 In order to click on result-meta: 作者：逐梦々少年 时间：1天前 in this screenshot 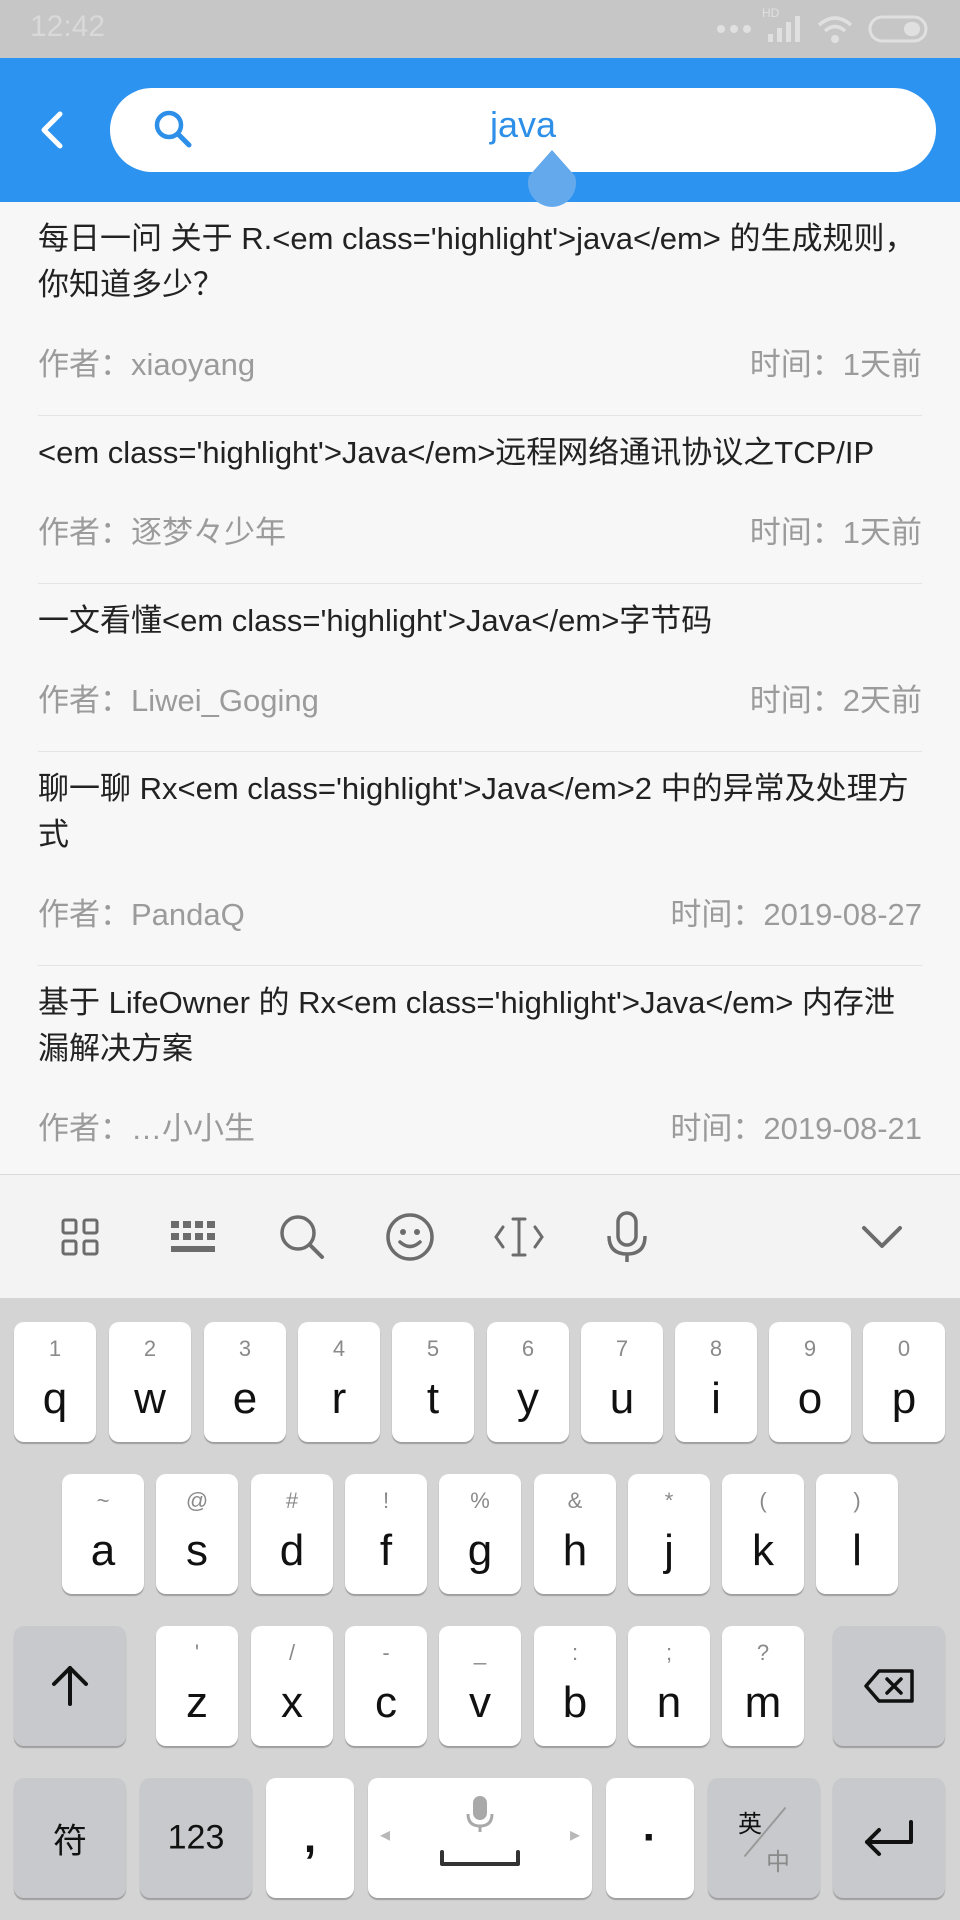, I will do `click(480, 530)`.